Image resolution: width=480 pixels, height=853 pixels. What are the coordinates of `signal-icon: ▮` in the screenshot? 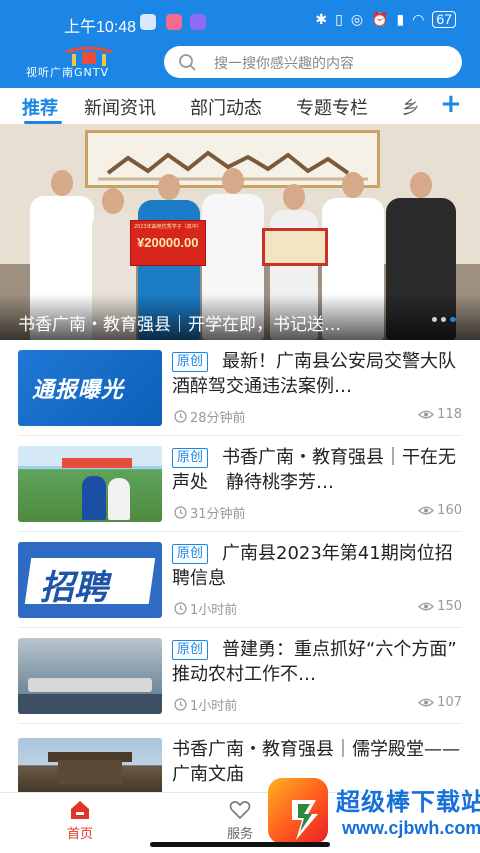 It's located at (400, 19).